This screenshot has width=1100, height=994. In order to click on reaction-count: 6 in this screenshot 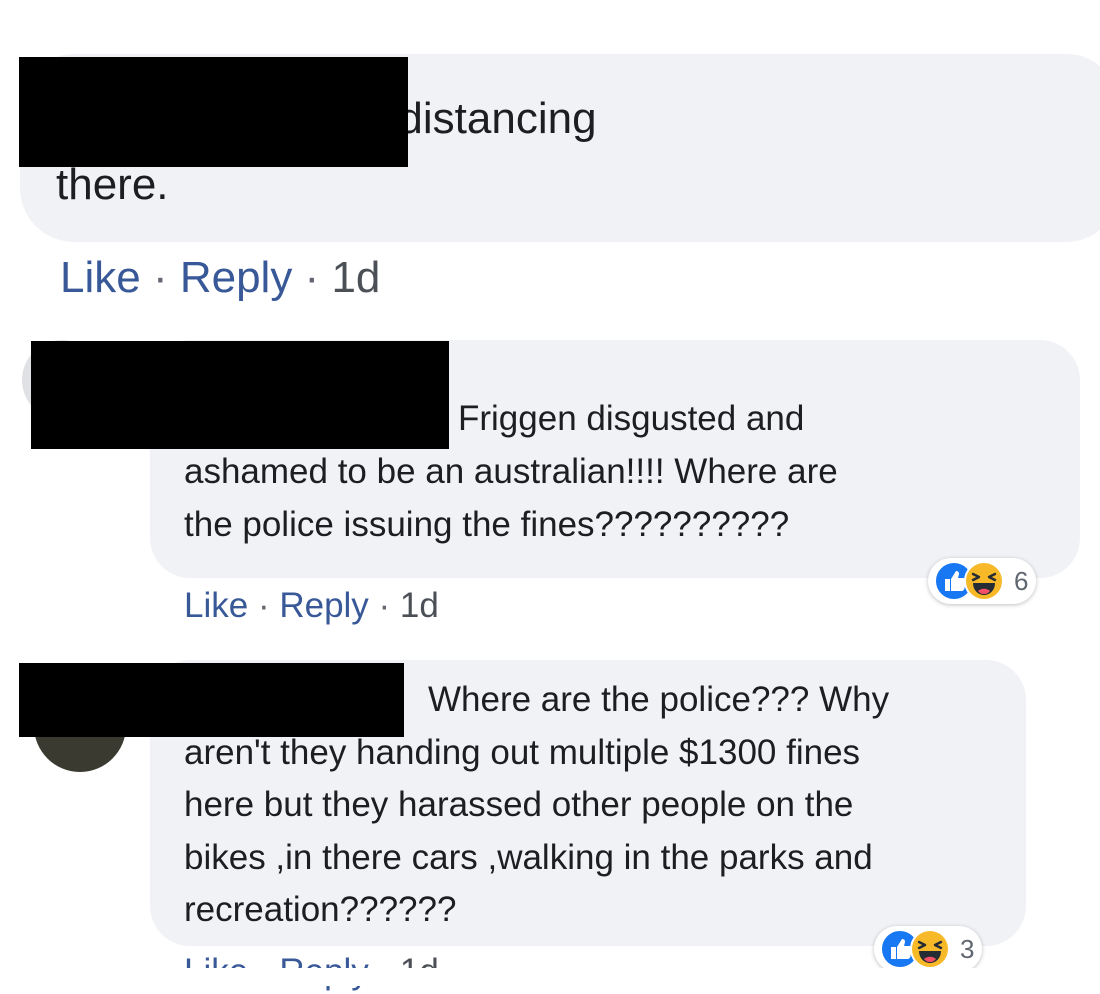, I will do `click(1021, 580)`.